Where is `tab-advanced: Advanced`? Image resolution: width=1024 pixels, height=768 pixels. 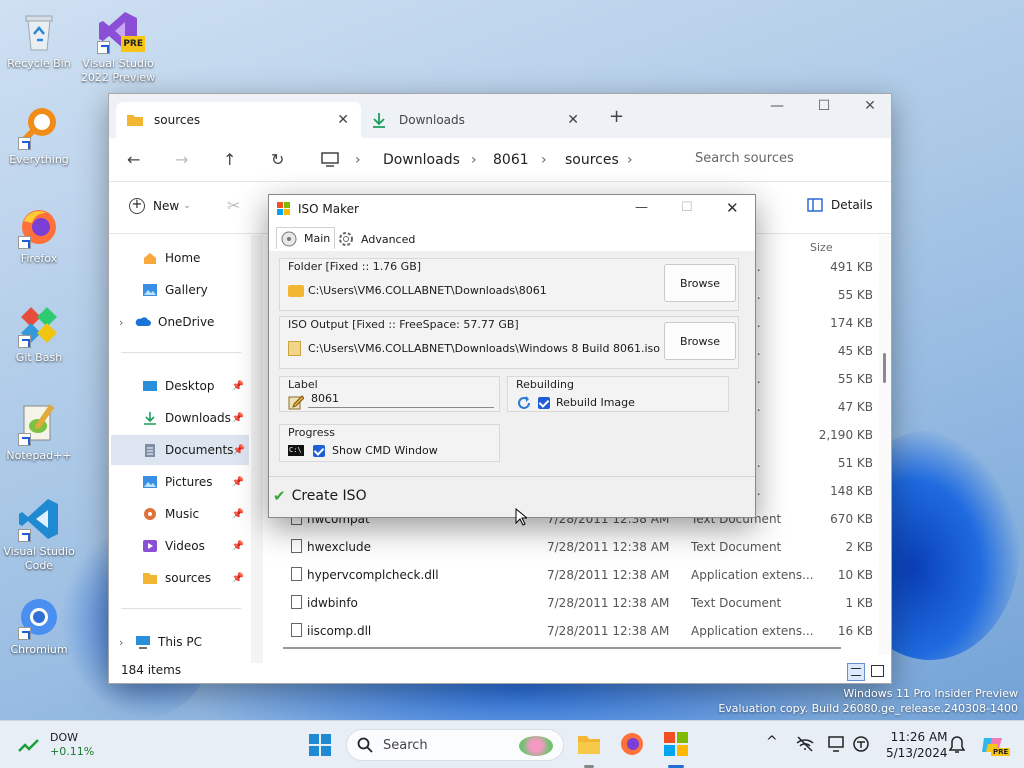 tab-advanced: Advanced is located at coordinates (376, 239).